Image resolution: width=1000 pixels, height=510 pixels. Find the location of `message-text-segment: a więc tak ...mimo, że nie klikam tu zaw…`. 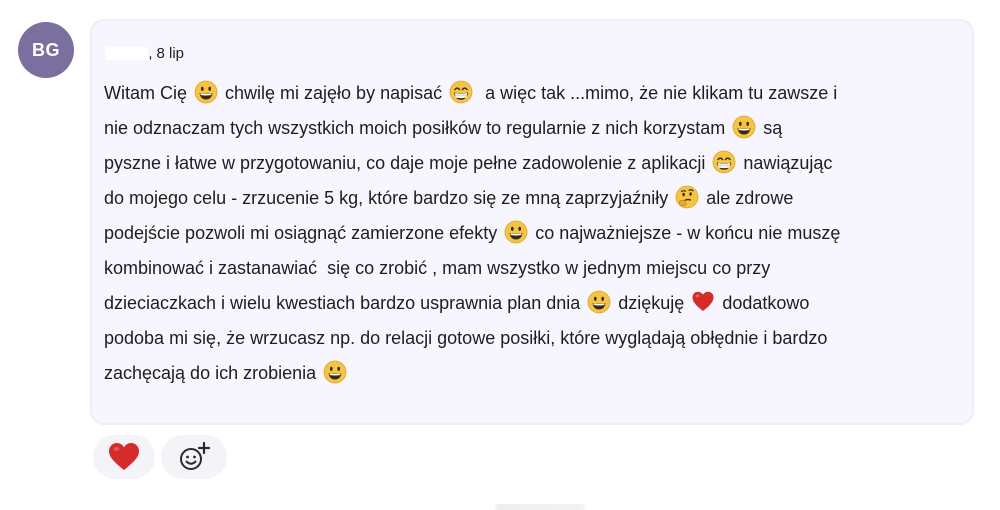

message-text-segment: a więc tak ...mimo, że nie klikam tu zaw… is located at coordinates (656, 93).